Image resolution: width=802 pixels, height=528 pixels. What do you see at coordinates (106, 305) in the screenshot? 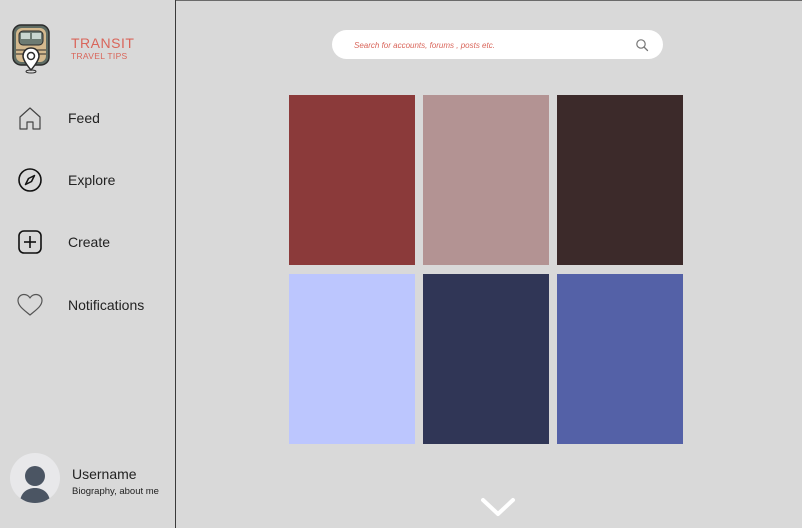
I see `sidebar-item-label: Notifications` at bounding box center [106, 305].